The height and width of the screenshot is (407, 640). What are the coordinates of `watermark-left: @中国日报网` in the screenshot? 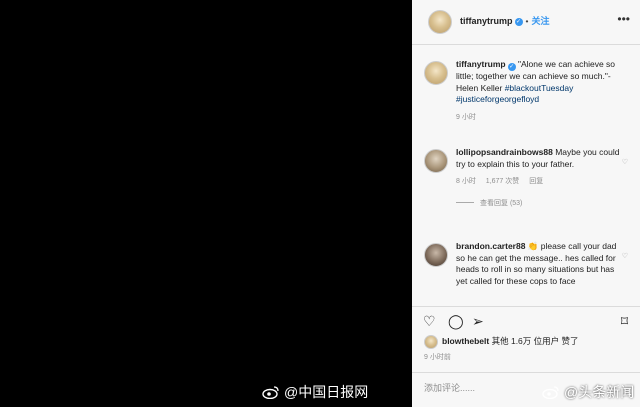 It's located at (315, 392).